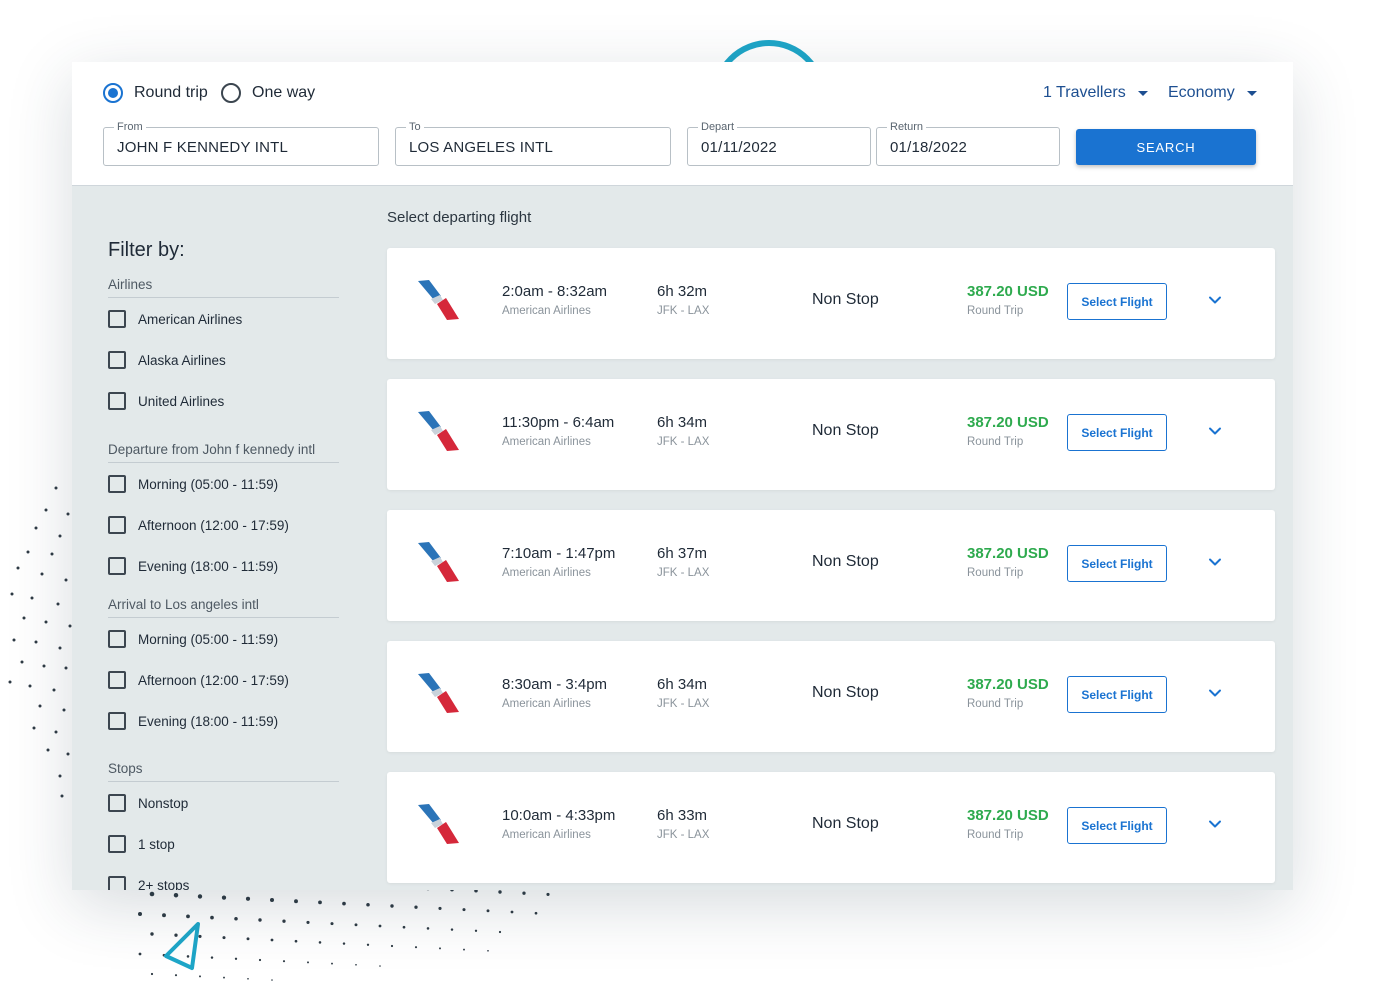 This screenshot has height=1008, width=1391. I want to click on filter-arrival-checkbox: Afternoon (12:00 - 17:59), so click(198, 680).